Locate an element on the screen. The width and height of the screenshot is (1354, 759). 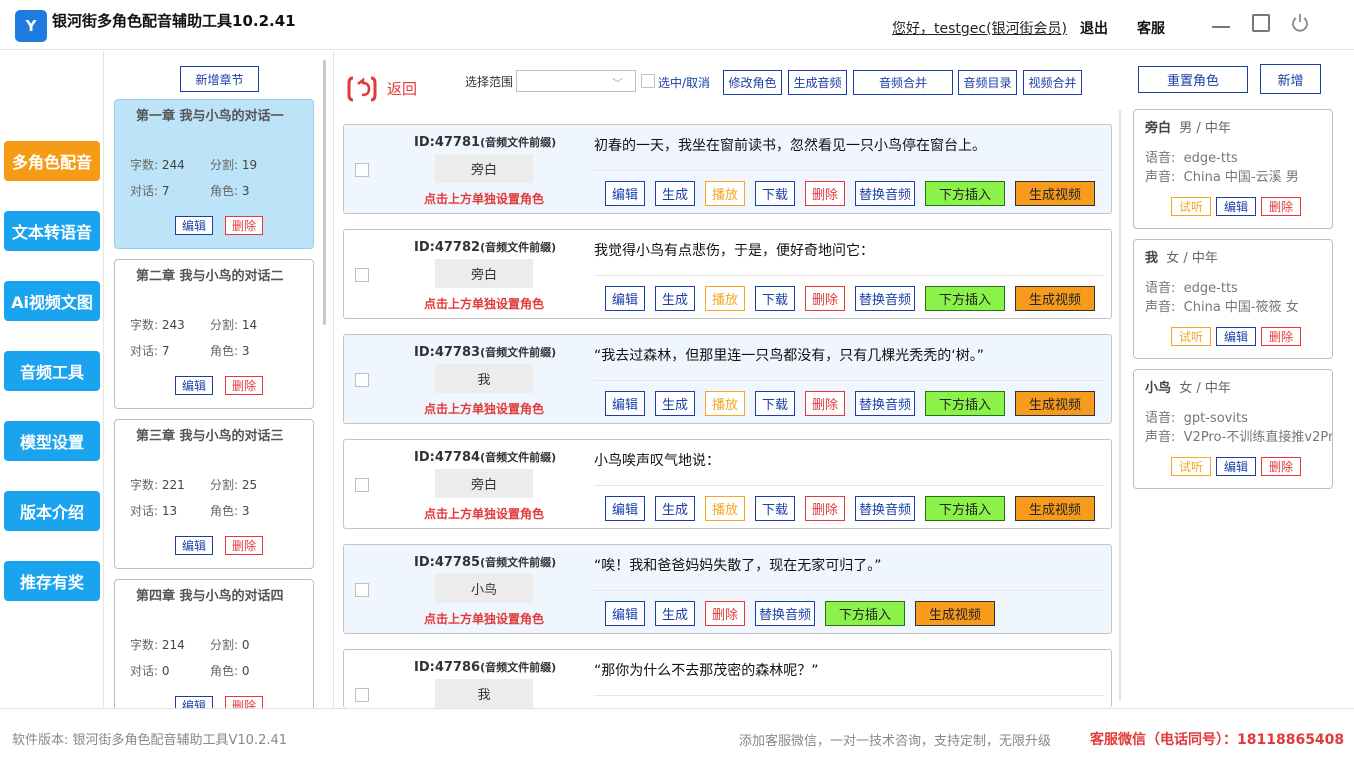
select-all-checkbox is located at coordinates (648, 81).